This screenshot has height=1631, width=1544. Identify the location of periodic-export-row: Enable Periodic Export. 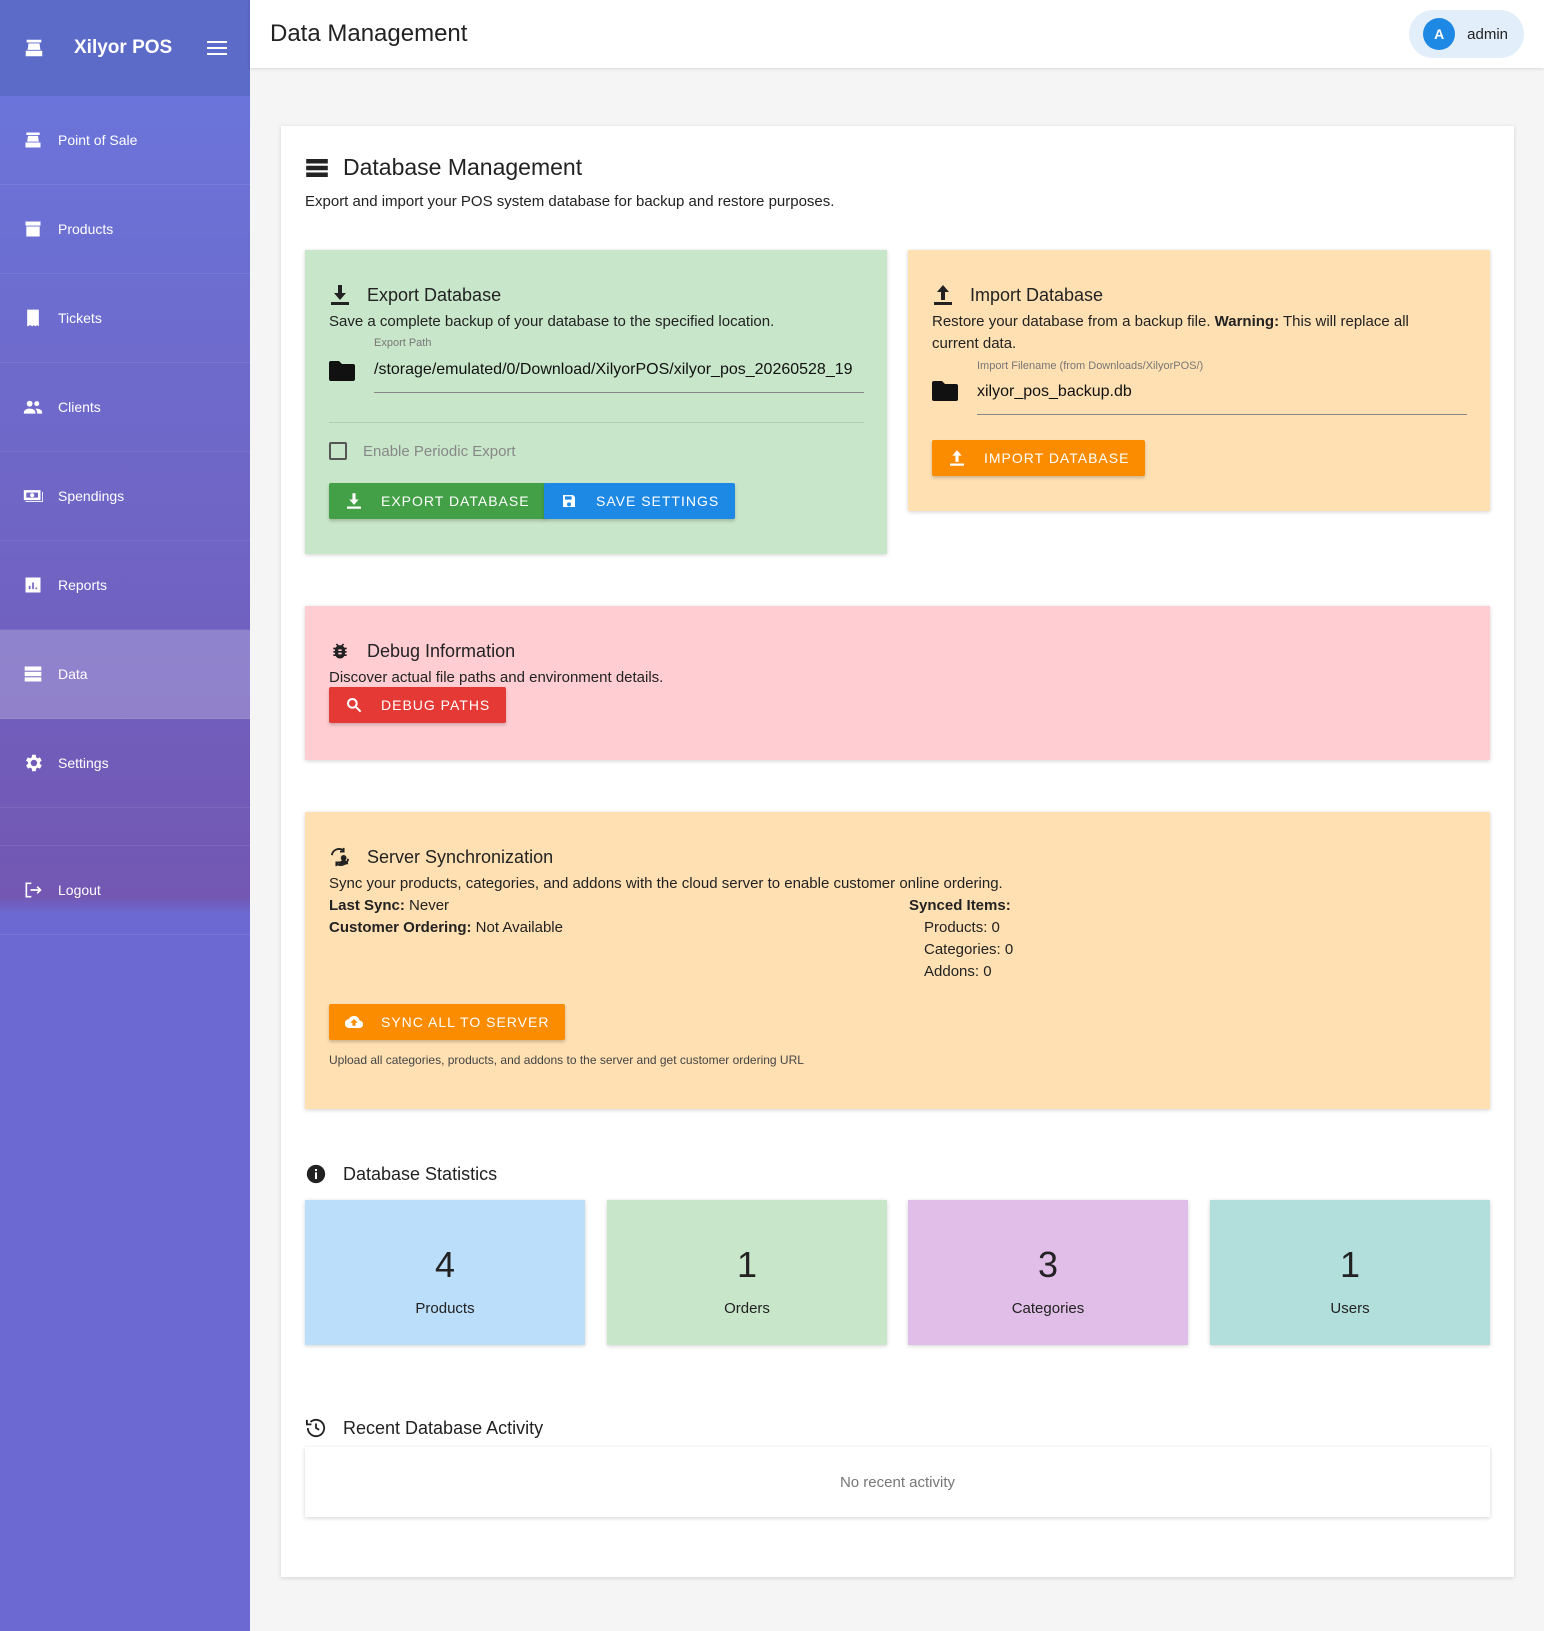
(422, 451).